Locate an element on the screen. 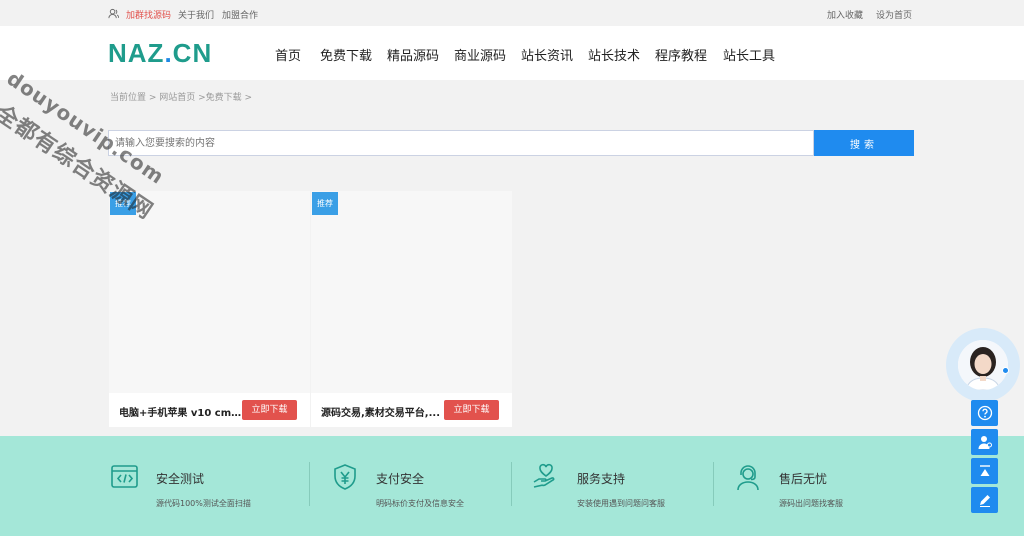  join-group-link: 加群找源码 is located at coordinates (148, 14).